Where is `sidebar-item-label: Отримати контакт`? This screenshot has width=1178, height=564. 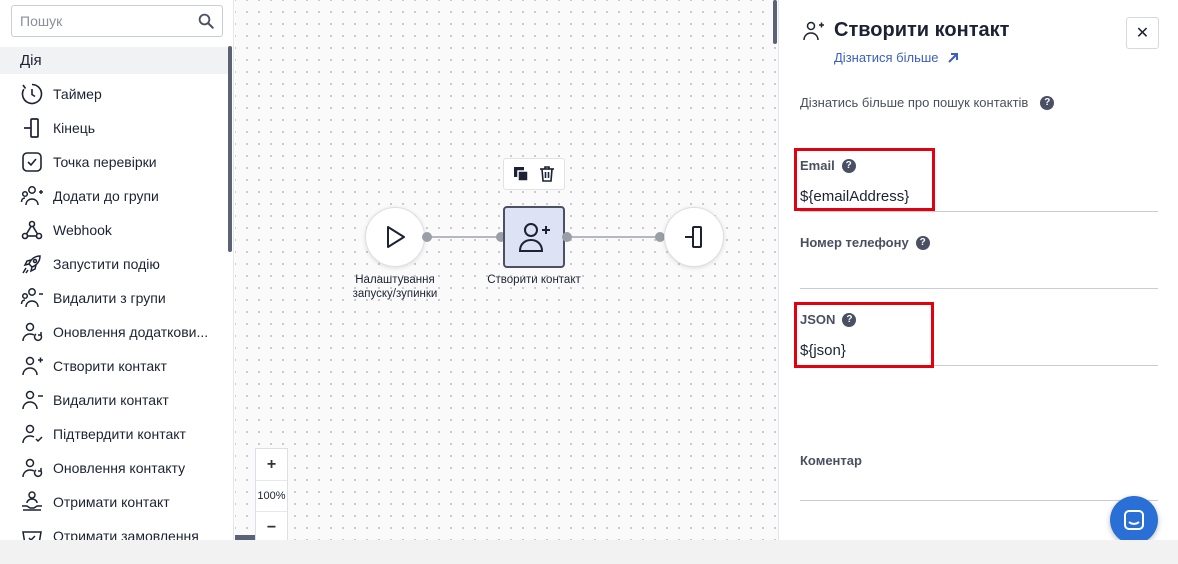 sidebar-item-label: Отримати контакт is located at coordinates (111, 502).